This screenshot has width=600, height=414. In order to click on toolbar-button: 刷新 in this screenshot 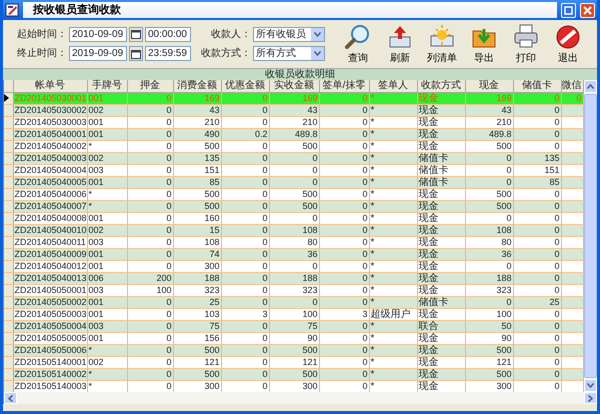, I will do `click(400, 44)`.